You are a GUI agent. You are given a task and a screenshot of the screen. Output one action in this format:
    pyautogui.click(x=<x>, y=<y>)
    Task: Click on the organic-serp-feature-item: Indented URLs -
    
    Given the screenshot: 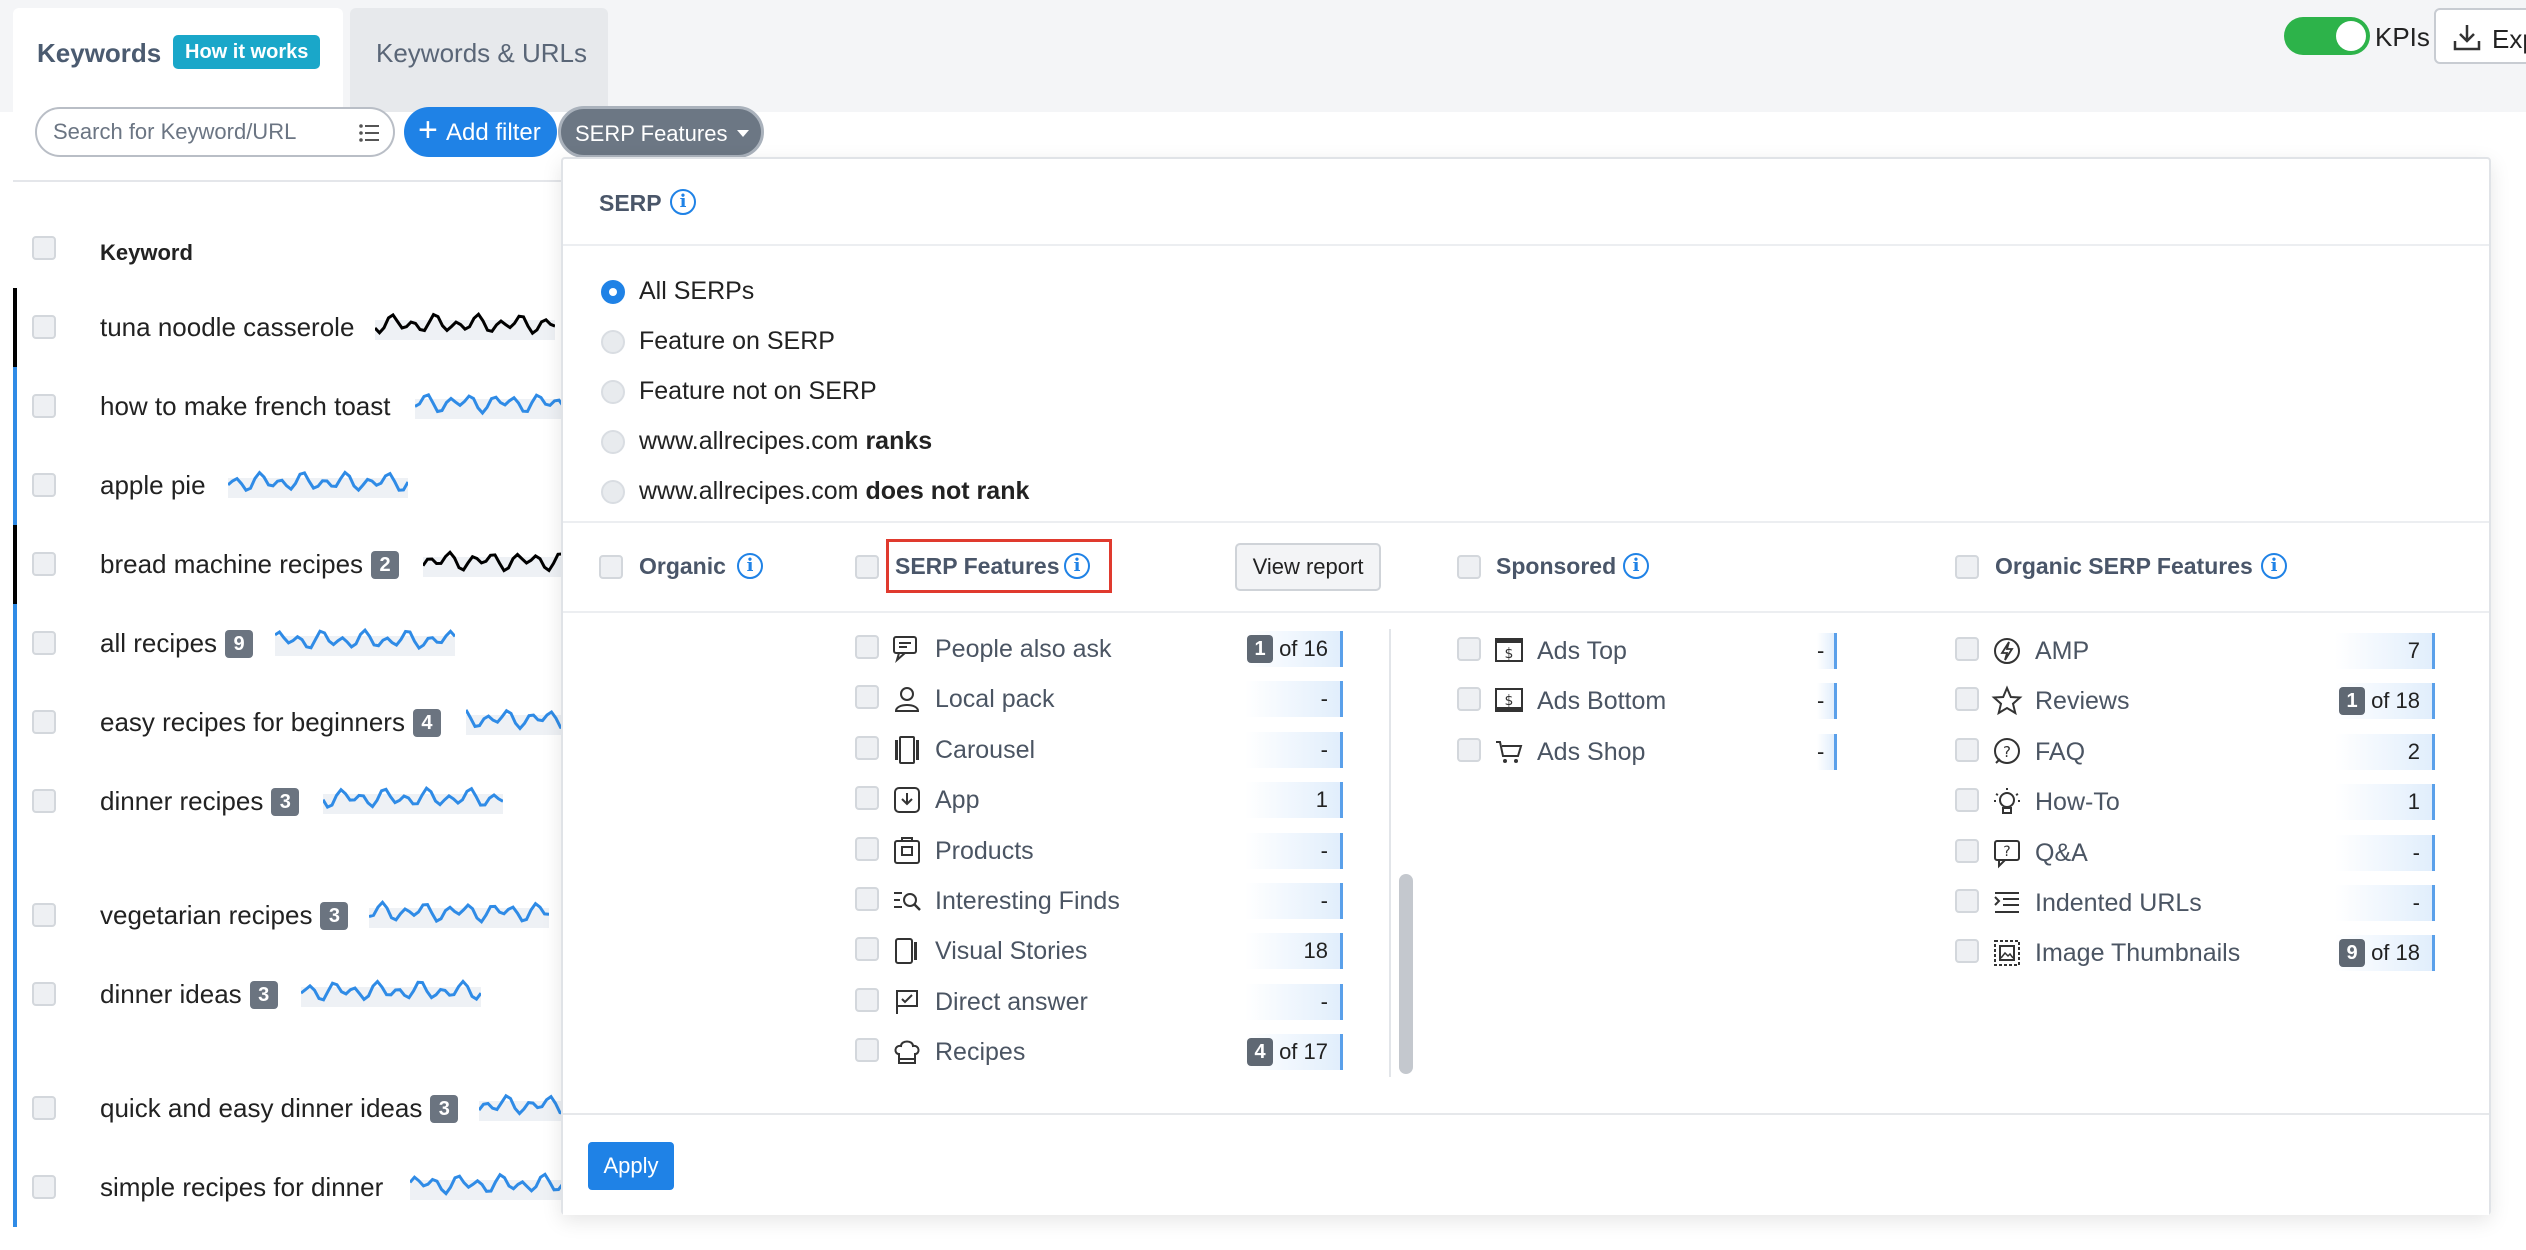 What is the action you would take?
    pyautogui.click(x=2195, y=903)
    